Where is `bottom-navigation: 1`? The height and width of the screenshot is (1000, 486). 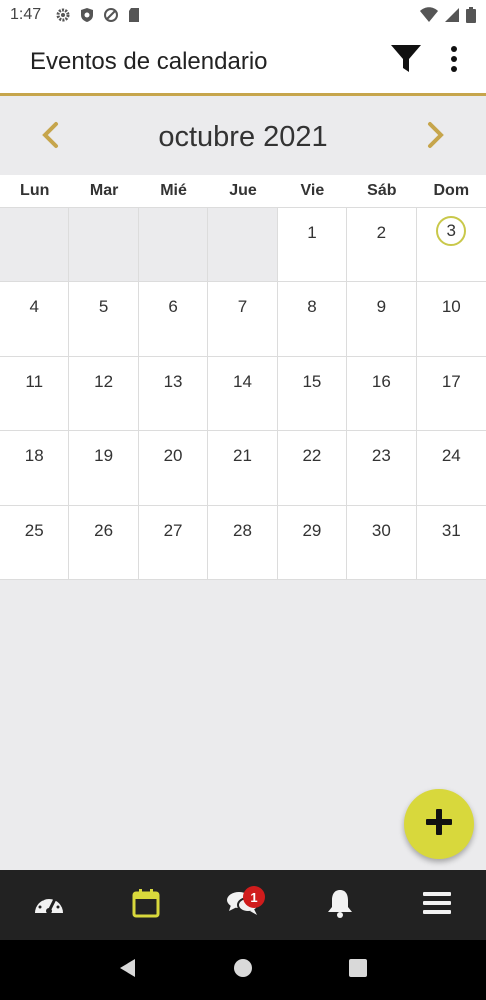
bottom-navigation: 1 is located at coordinates (243, 905).